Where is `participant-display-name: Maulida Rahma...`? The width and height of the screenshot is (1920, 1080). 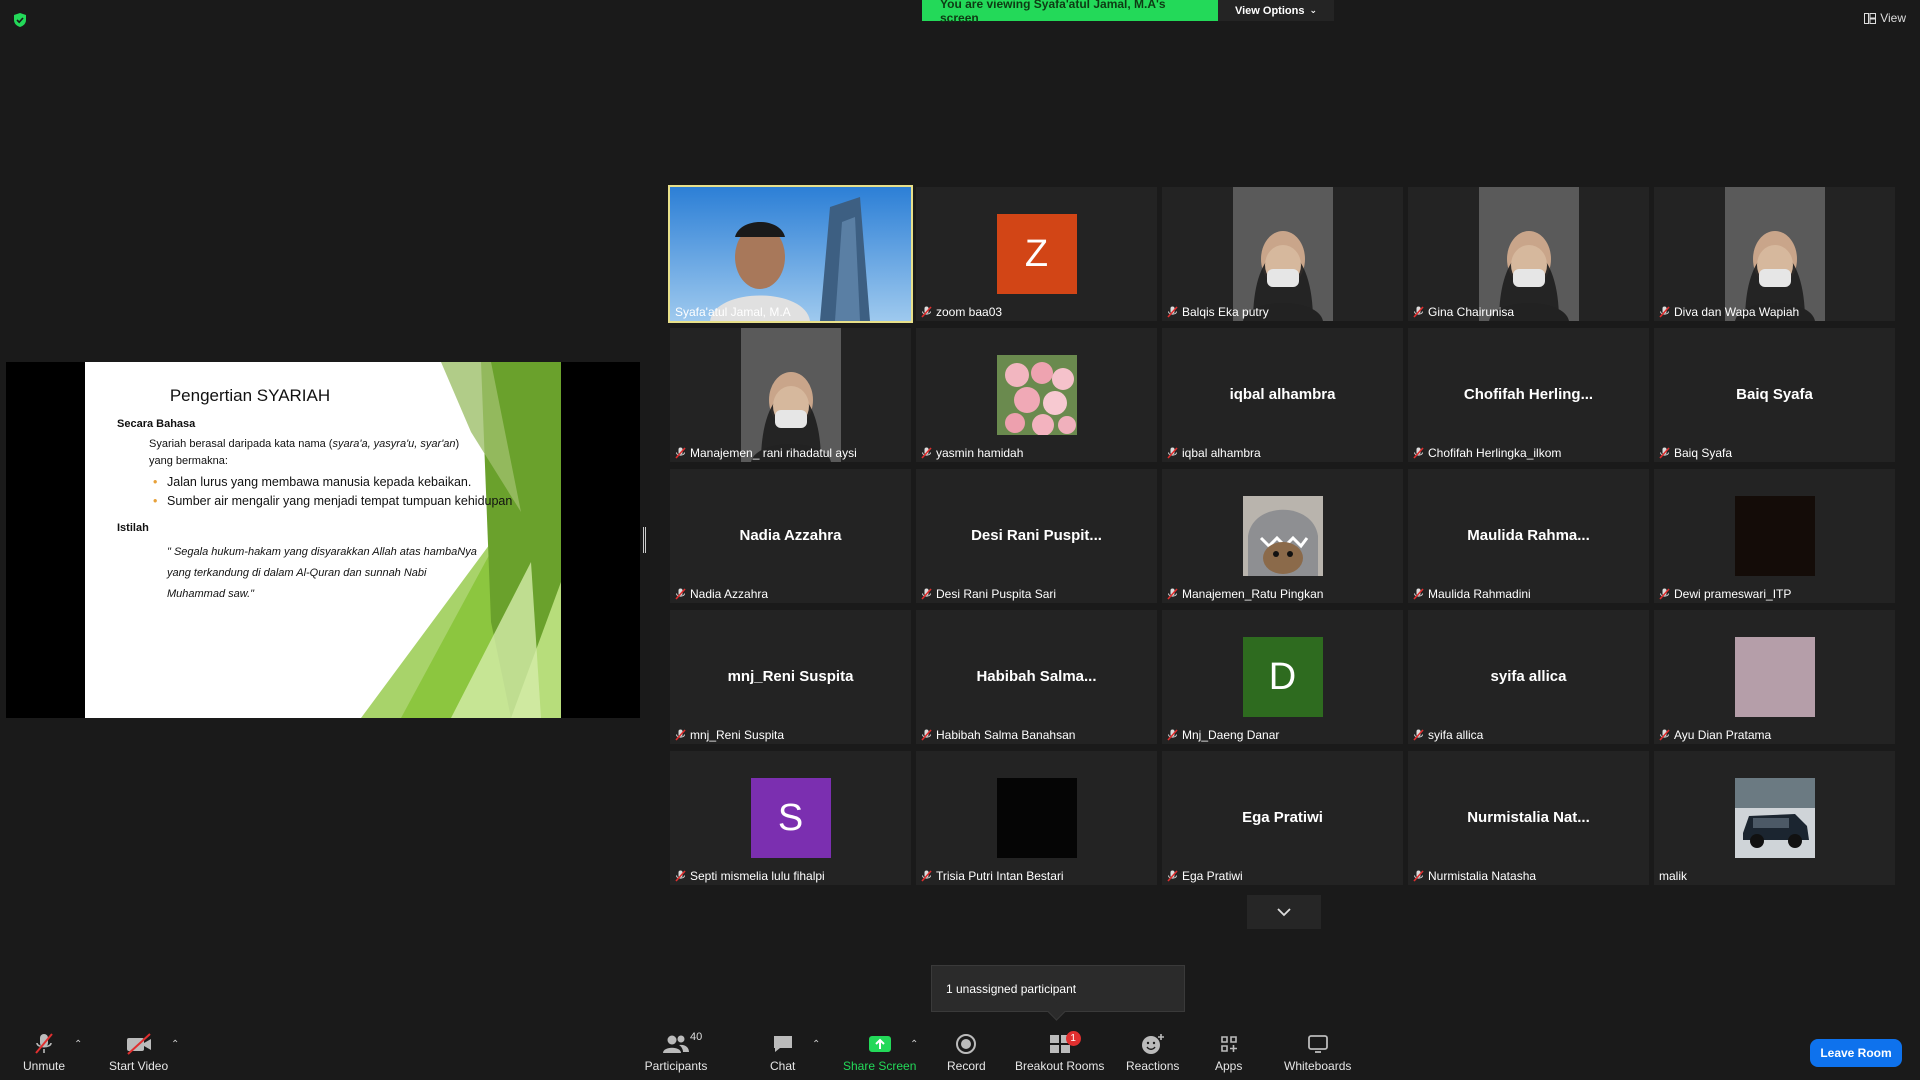 participant-display-name: Maulida Rahma... is located at coordinates (1528, 535).